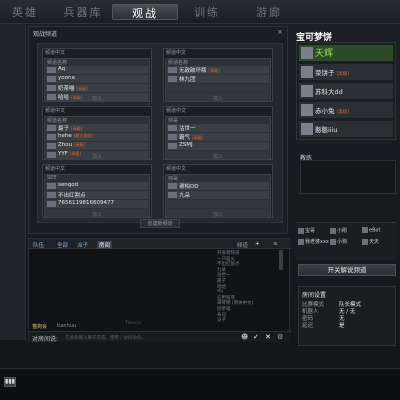 This screenshot has height=400, width=400. What do you see at coordinates (193, 71) in the screenshot?
I see `player-name: 无敌破坏瓶` at bounding box center [193, 71].